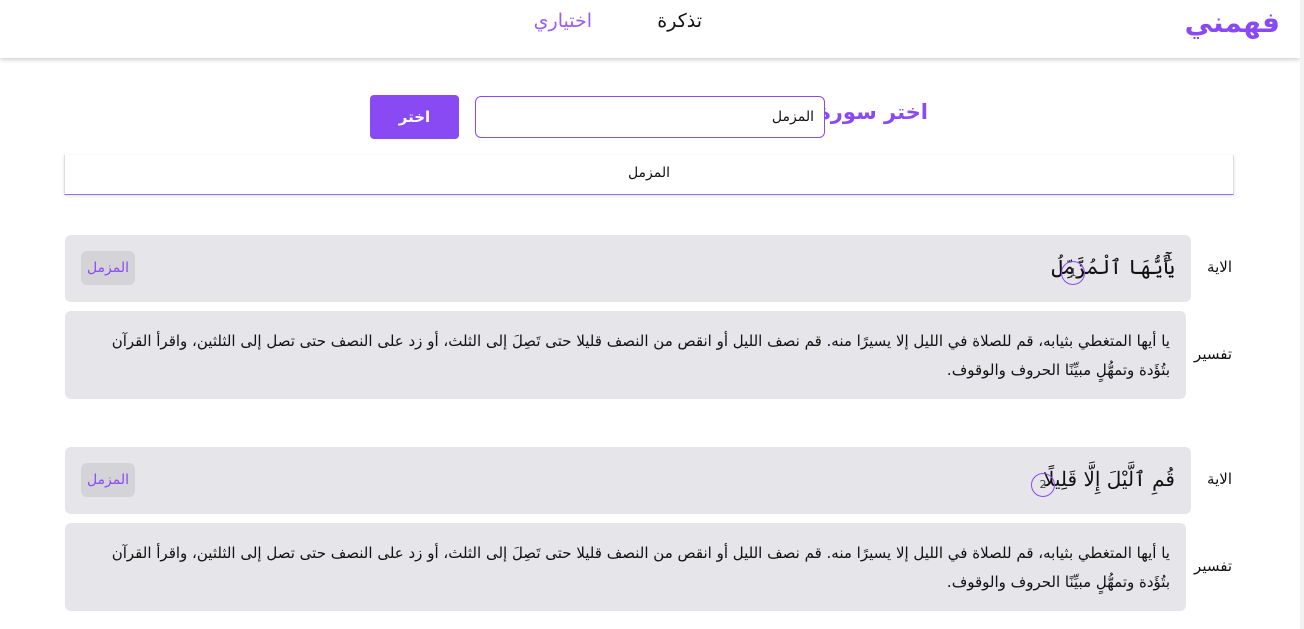  What do you see at coordinates (650, 117) in the screenshot?
I see `surah-input` at bounding box center [650, 117].